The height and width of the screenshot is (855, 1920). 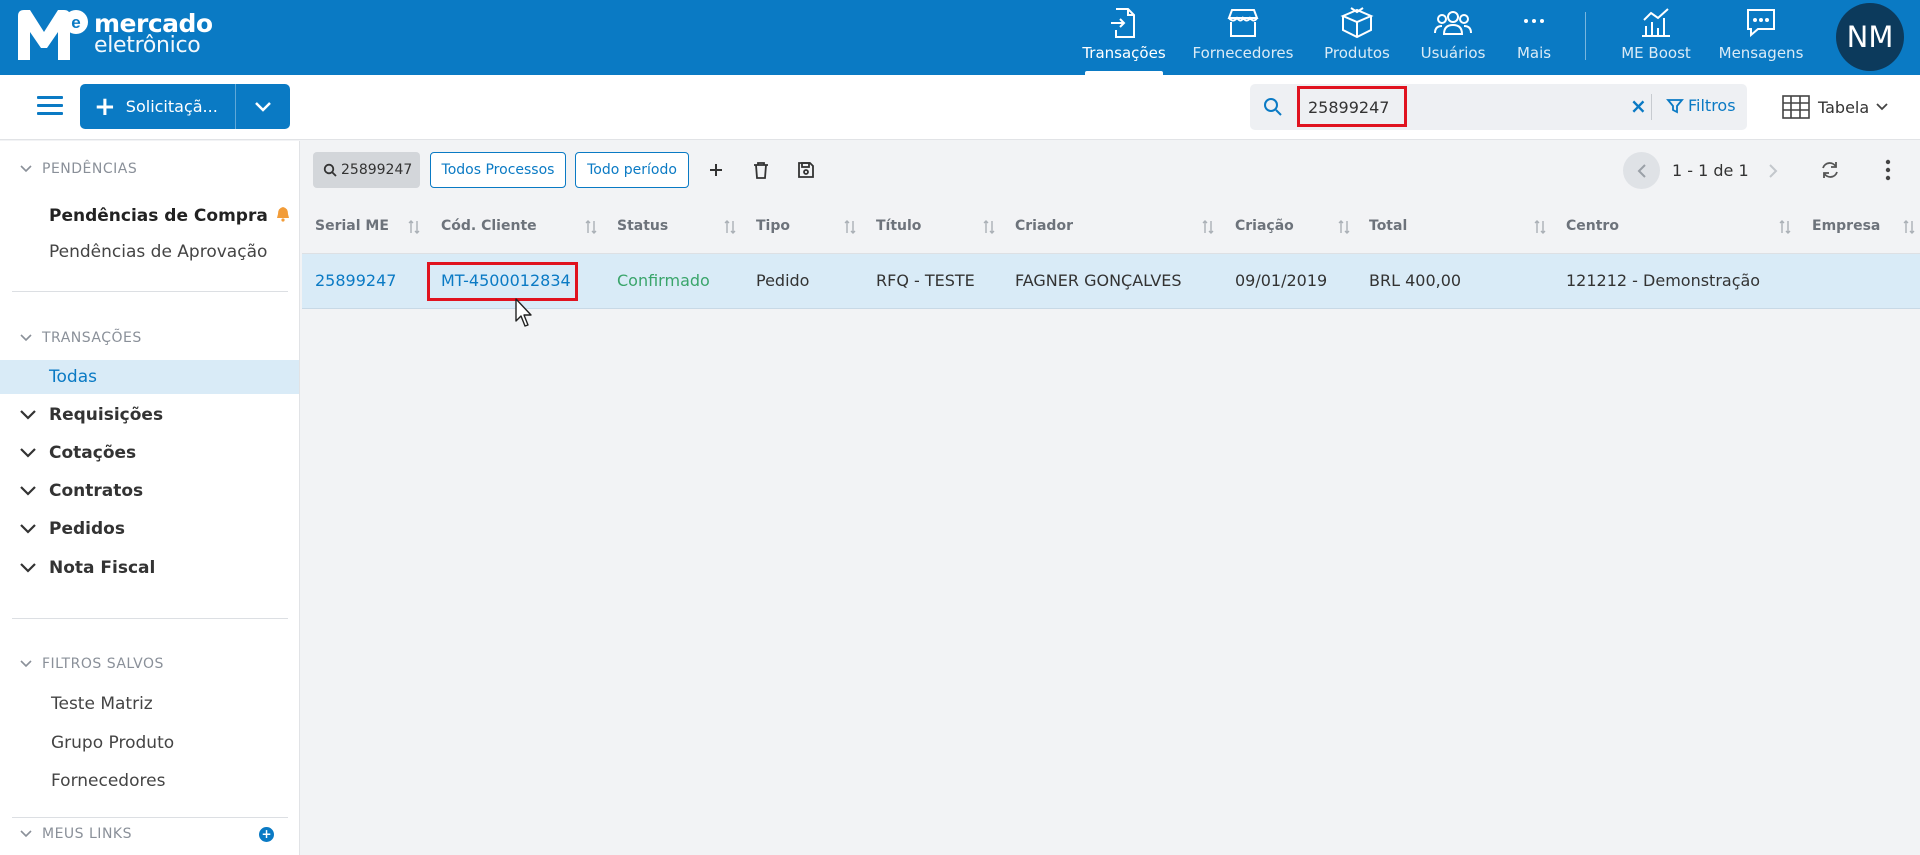 I want to click on filters-label: Filtros, so click(x=1712, y=105).